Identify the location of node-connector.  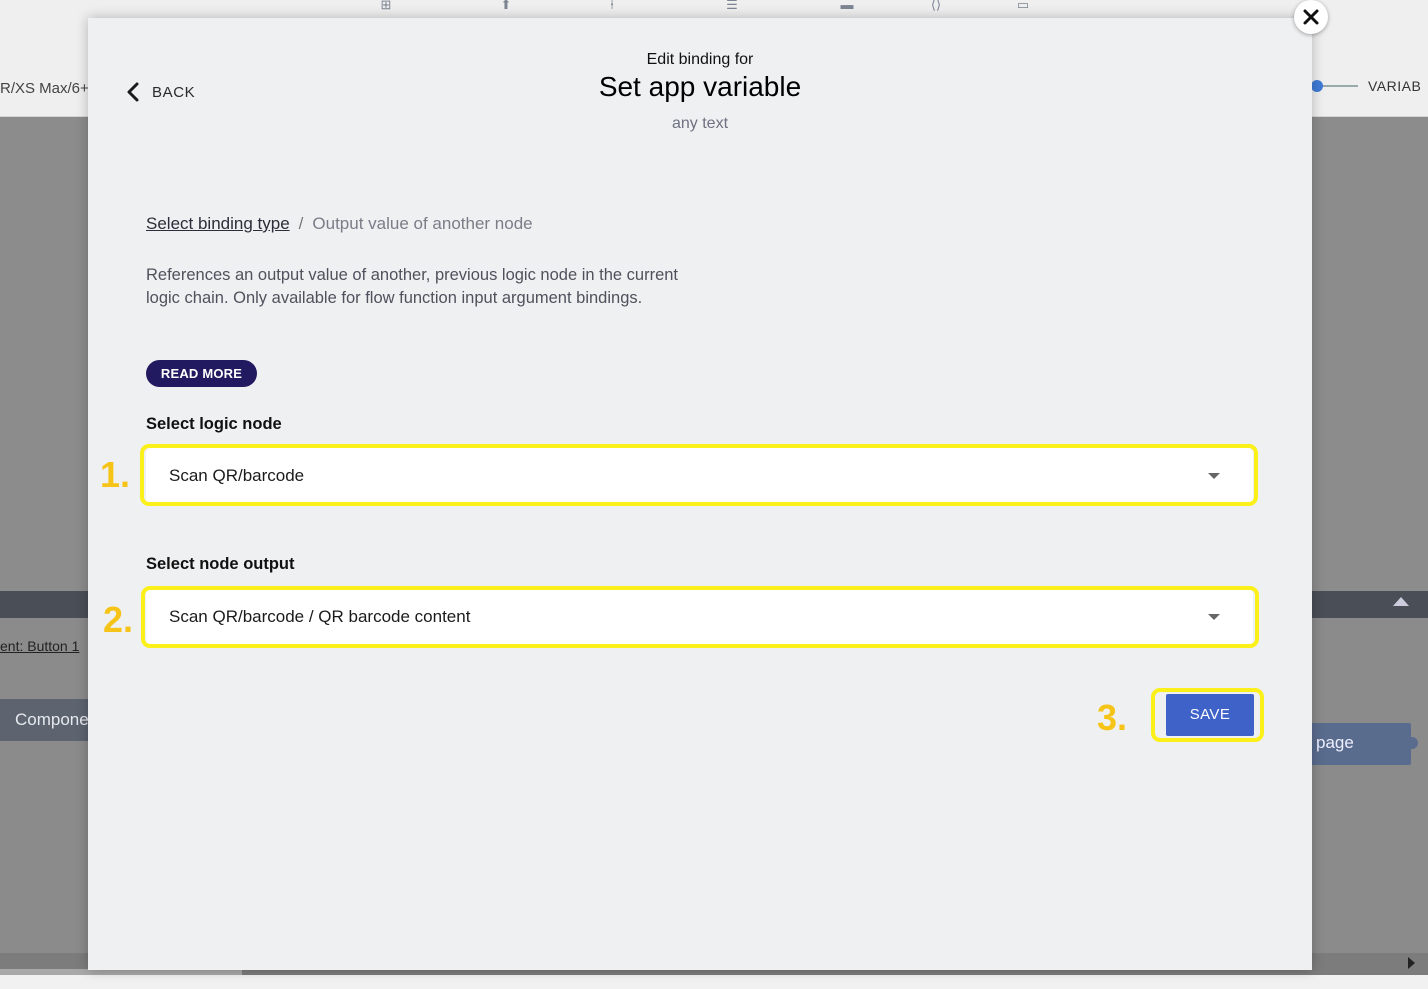
(1412, 743).